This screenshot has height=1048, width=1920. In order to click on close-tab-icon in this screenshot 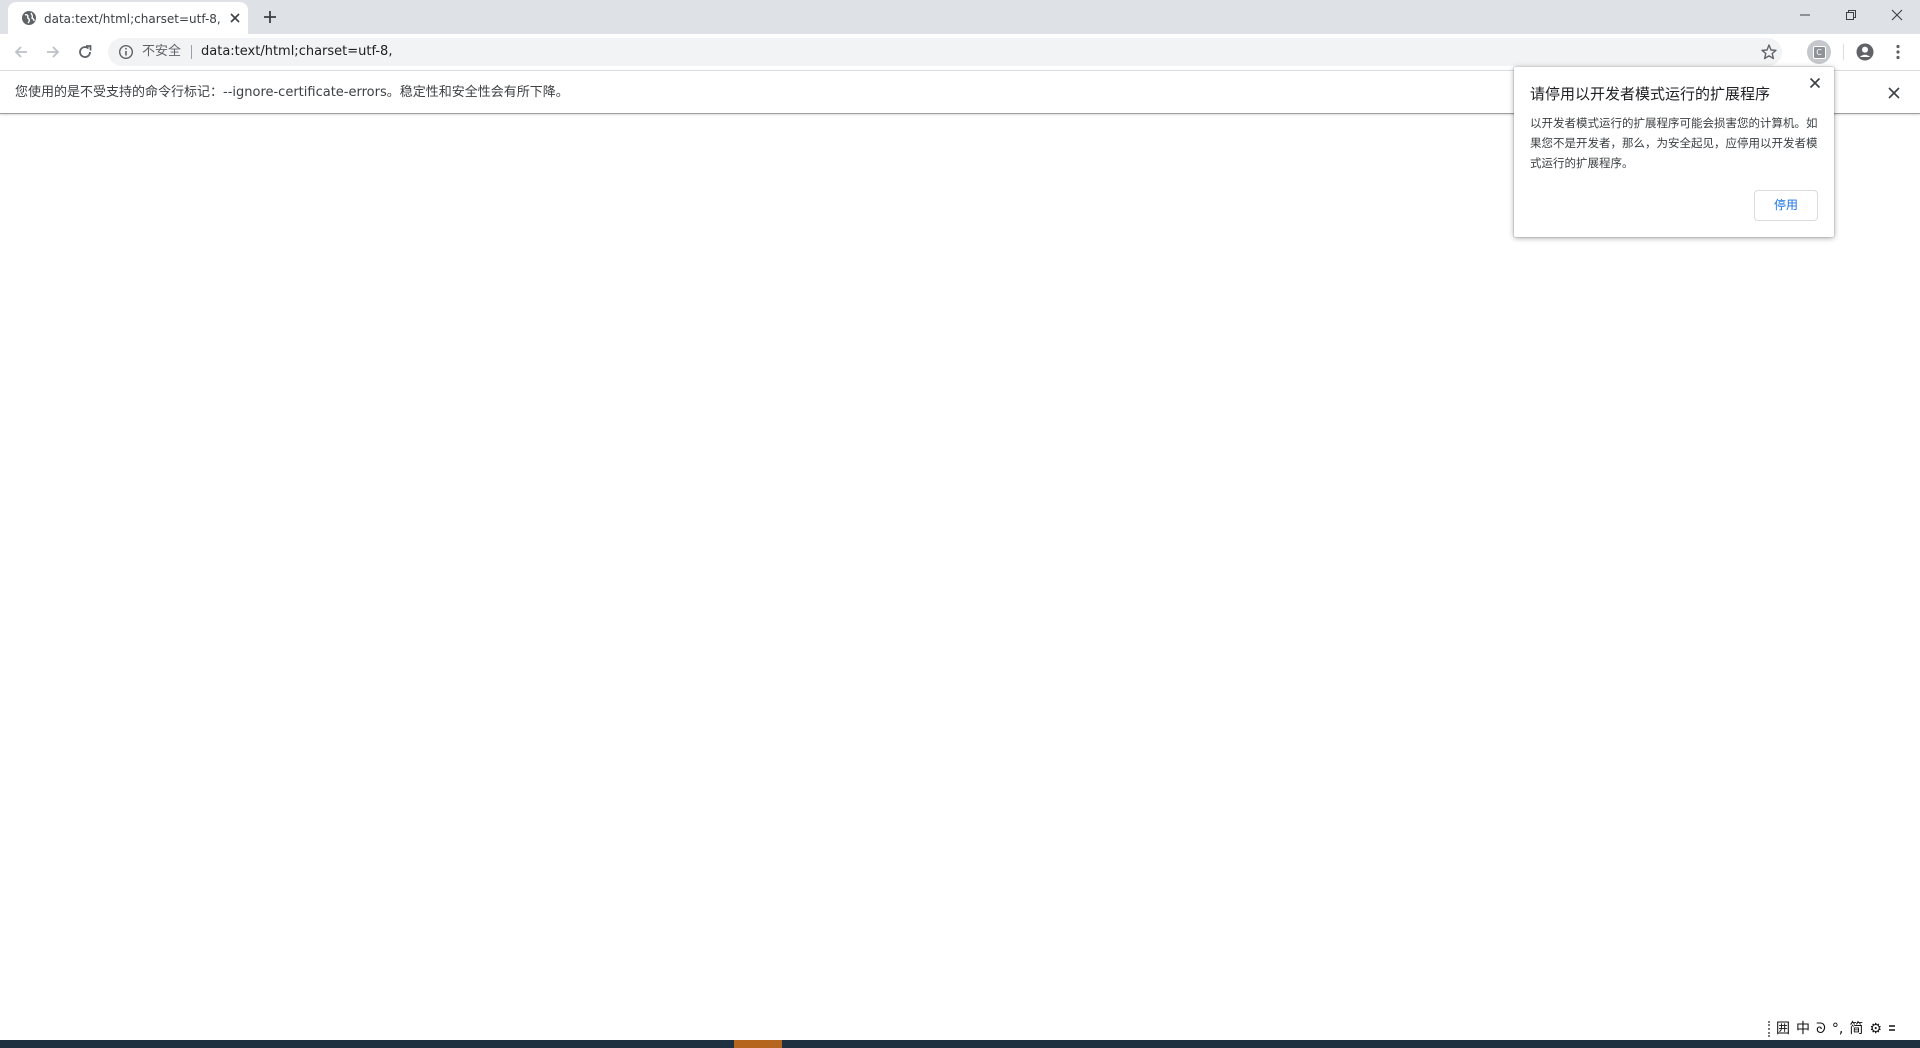, I will do `click(235, 18)`.